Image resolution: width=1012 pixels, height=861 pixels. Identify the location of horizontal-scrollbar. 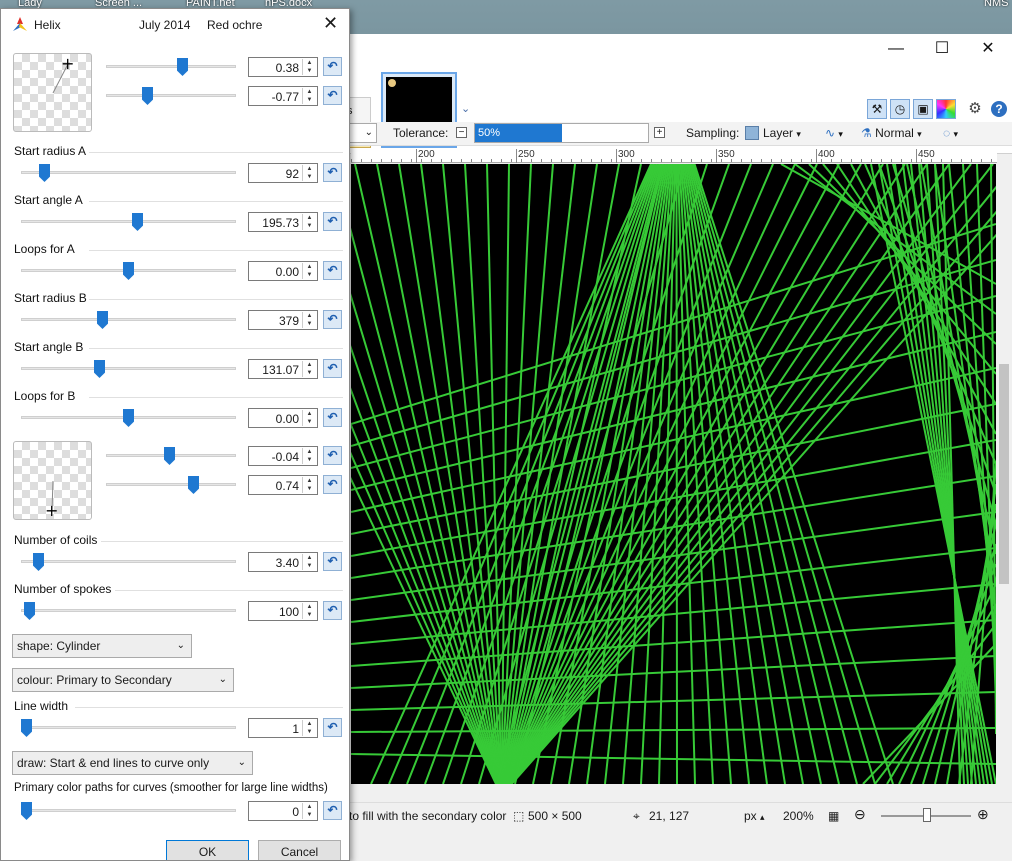
(673, 791).